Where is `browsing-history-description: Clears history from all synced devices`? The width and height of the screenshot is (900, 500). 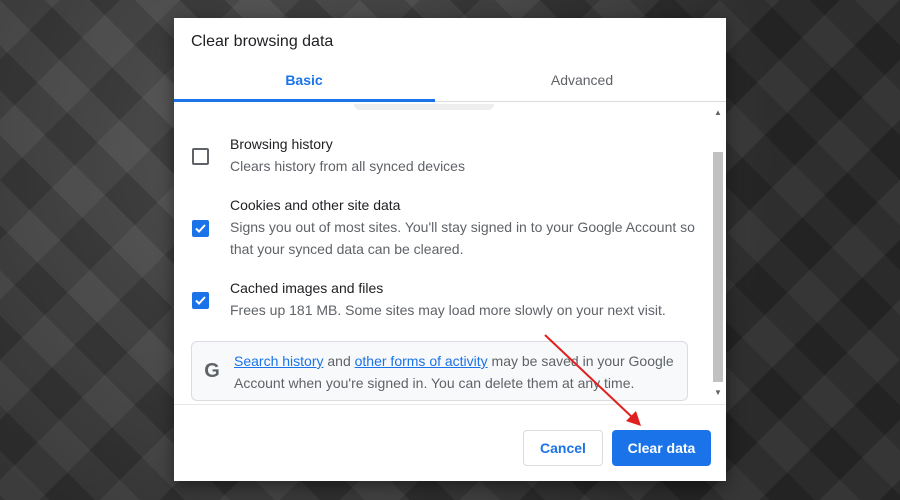
browsing-history-description: Clears history from all synced devices is located at coordinates (347, 166).